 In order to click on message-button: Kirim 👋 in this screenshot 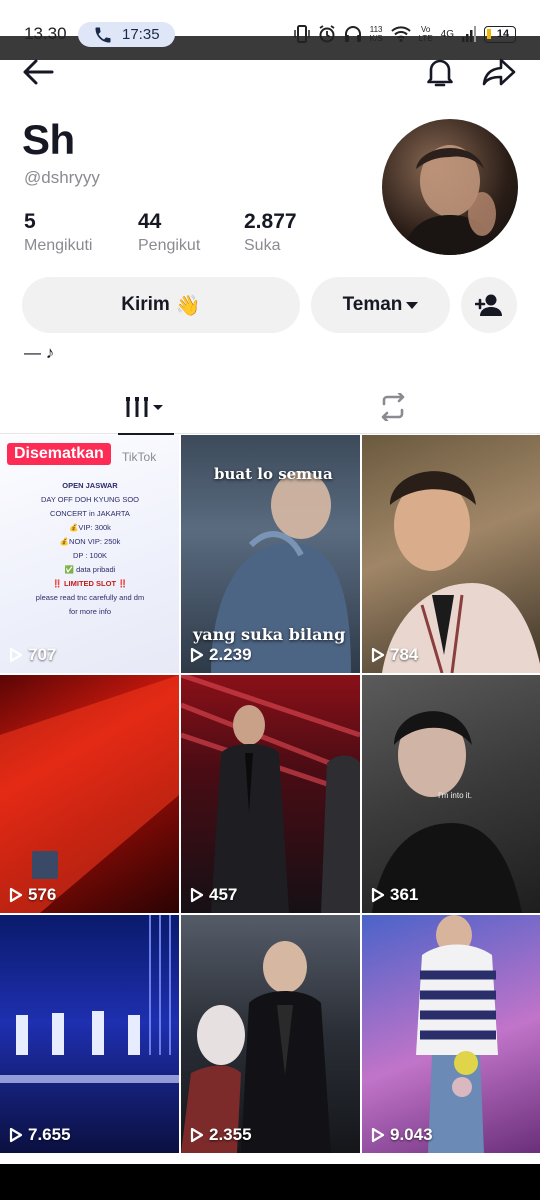, I will do `click(161, 305)`.